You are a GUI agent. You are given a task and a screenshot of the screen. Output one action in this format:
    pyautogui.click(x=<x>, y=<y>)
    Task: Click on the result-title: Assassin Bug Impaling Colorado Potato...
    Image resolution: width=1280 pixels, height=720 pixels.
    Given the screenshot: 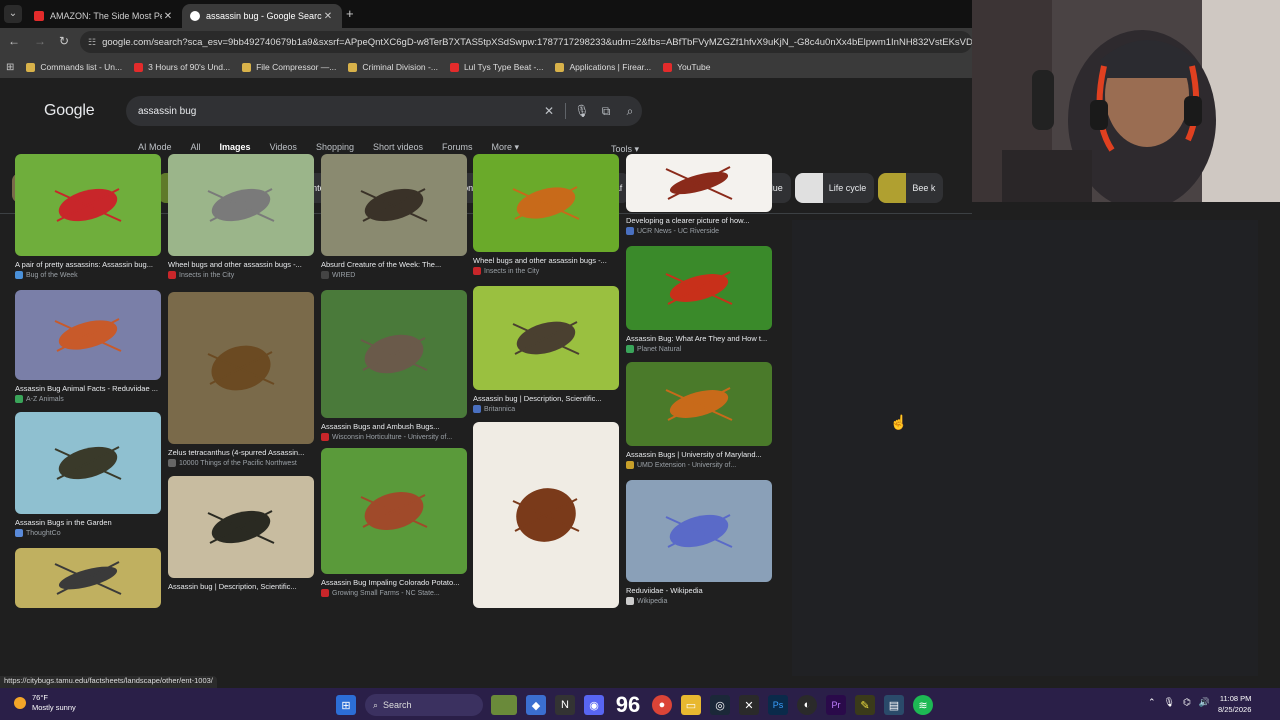 What is the action you would take?
    pyautogui.click(x=394, y=582)
    